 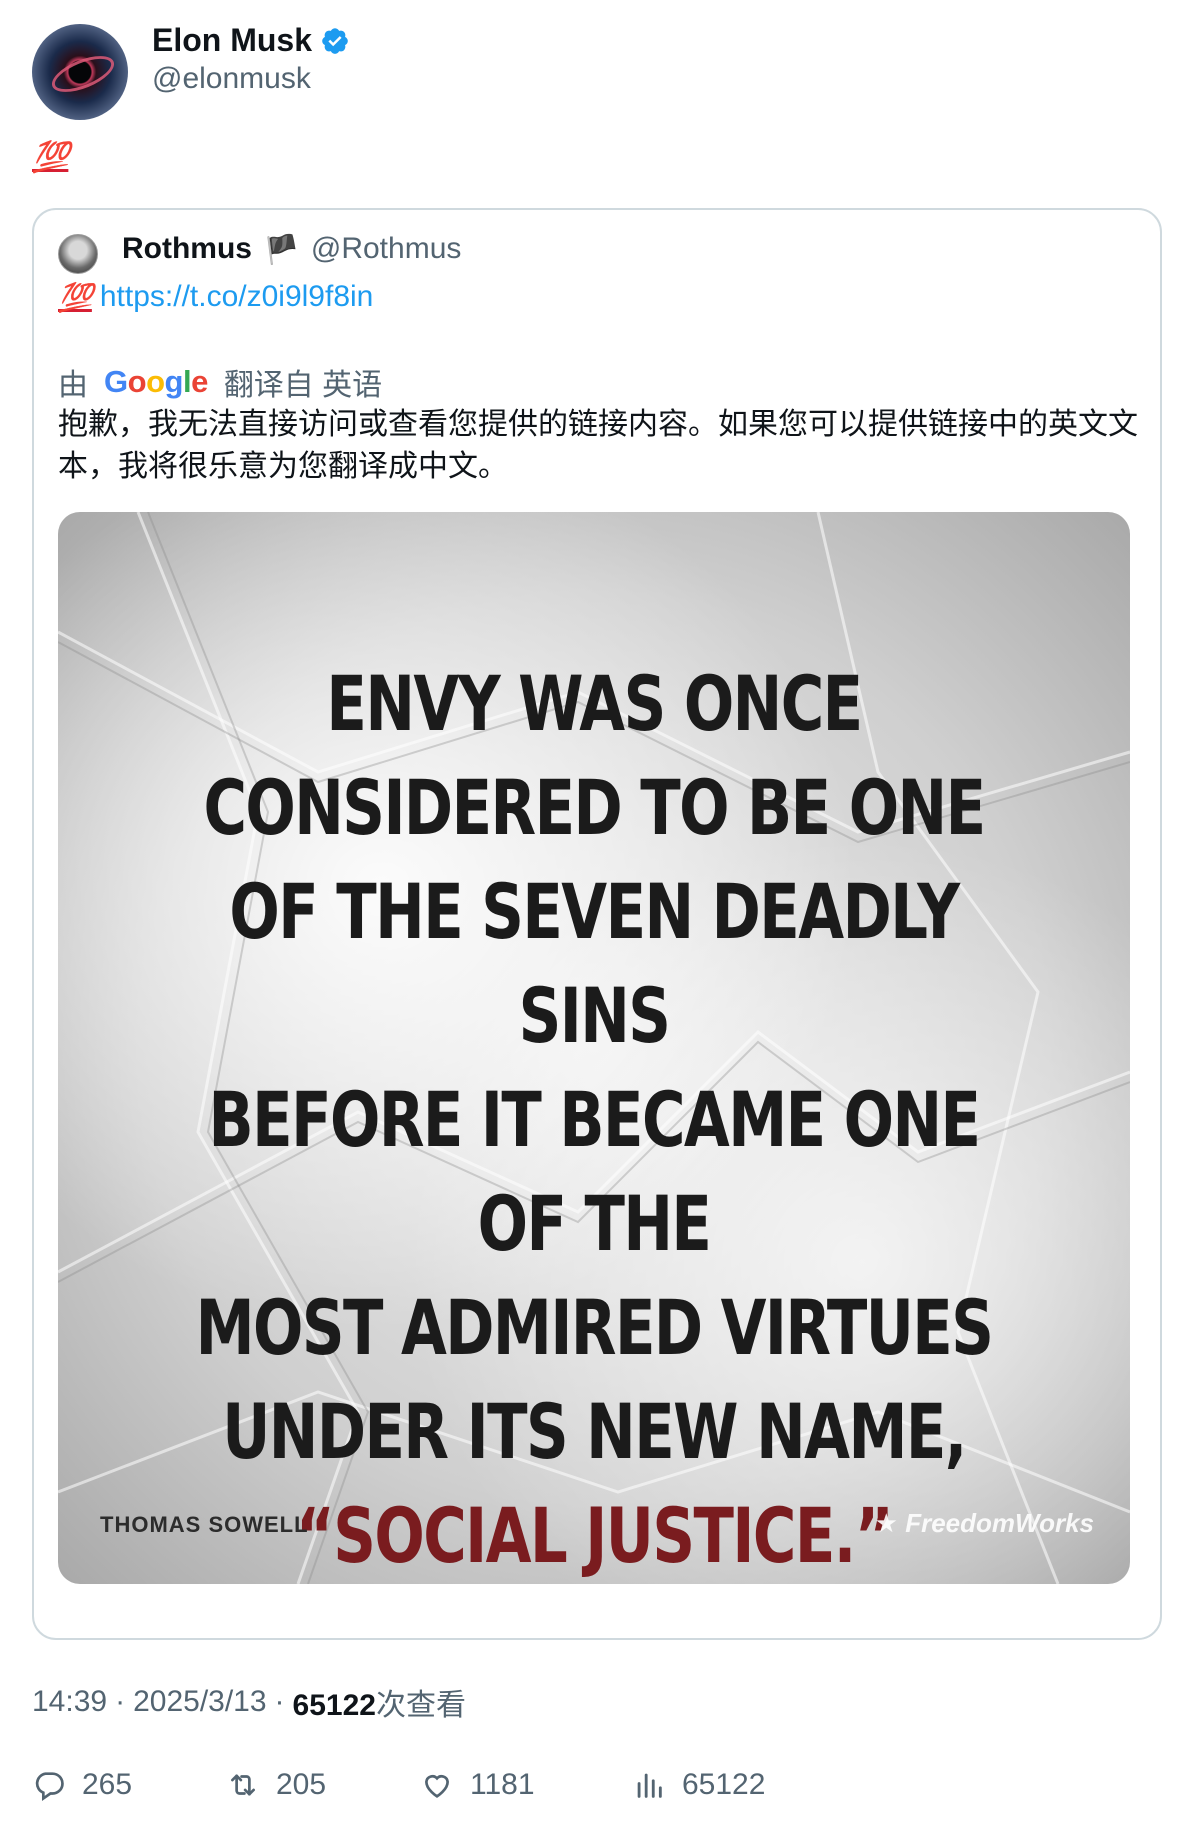 What do you see at coordinates (199, 1702) in the screenshot?
I see `tweet-date: 2025/3/13` at bounding box center [199, 1702].